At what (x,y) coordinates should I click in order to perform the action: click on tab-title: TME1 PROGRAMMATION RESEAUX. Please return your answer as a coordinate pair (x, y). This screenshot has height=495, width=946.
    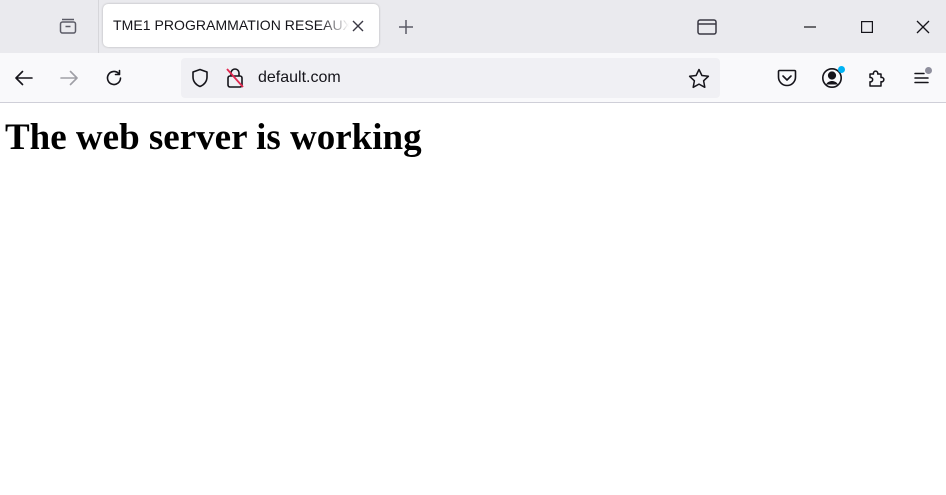
    Looking at the image, I should click on (231, 25).